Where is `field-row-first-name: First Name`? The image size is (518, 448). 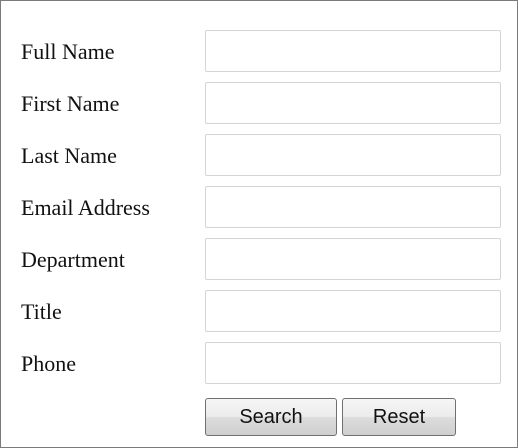 field-row-first-name: First Name is located at coordinates (259, 107).